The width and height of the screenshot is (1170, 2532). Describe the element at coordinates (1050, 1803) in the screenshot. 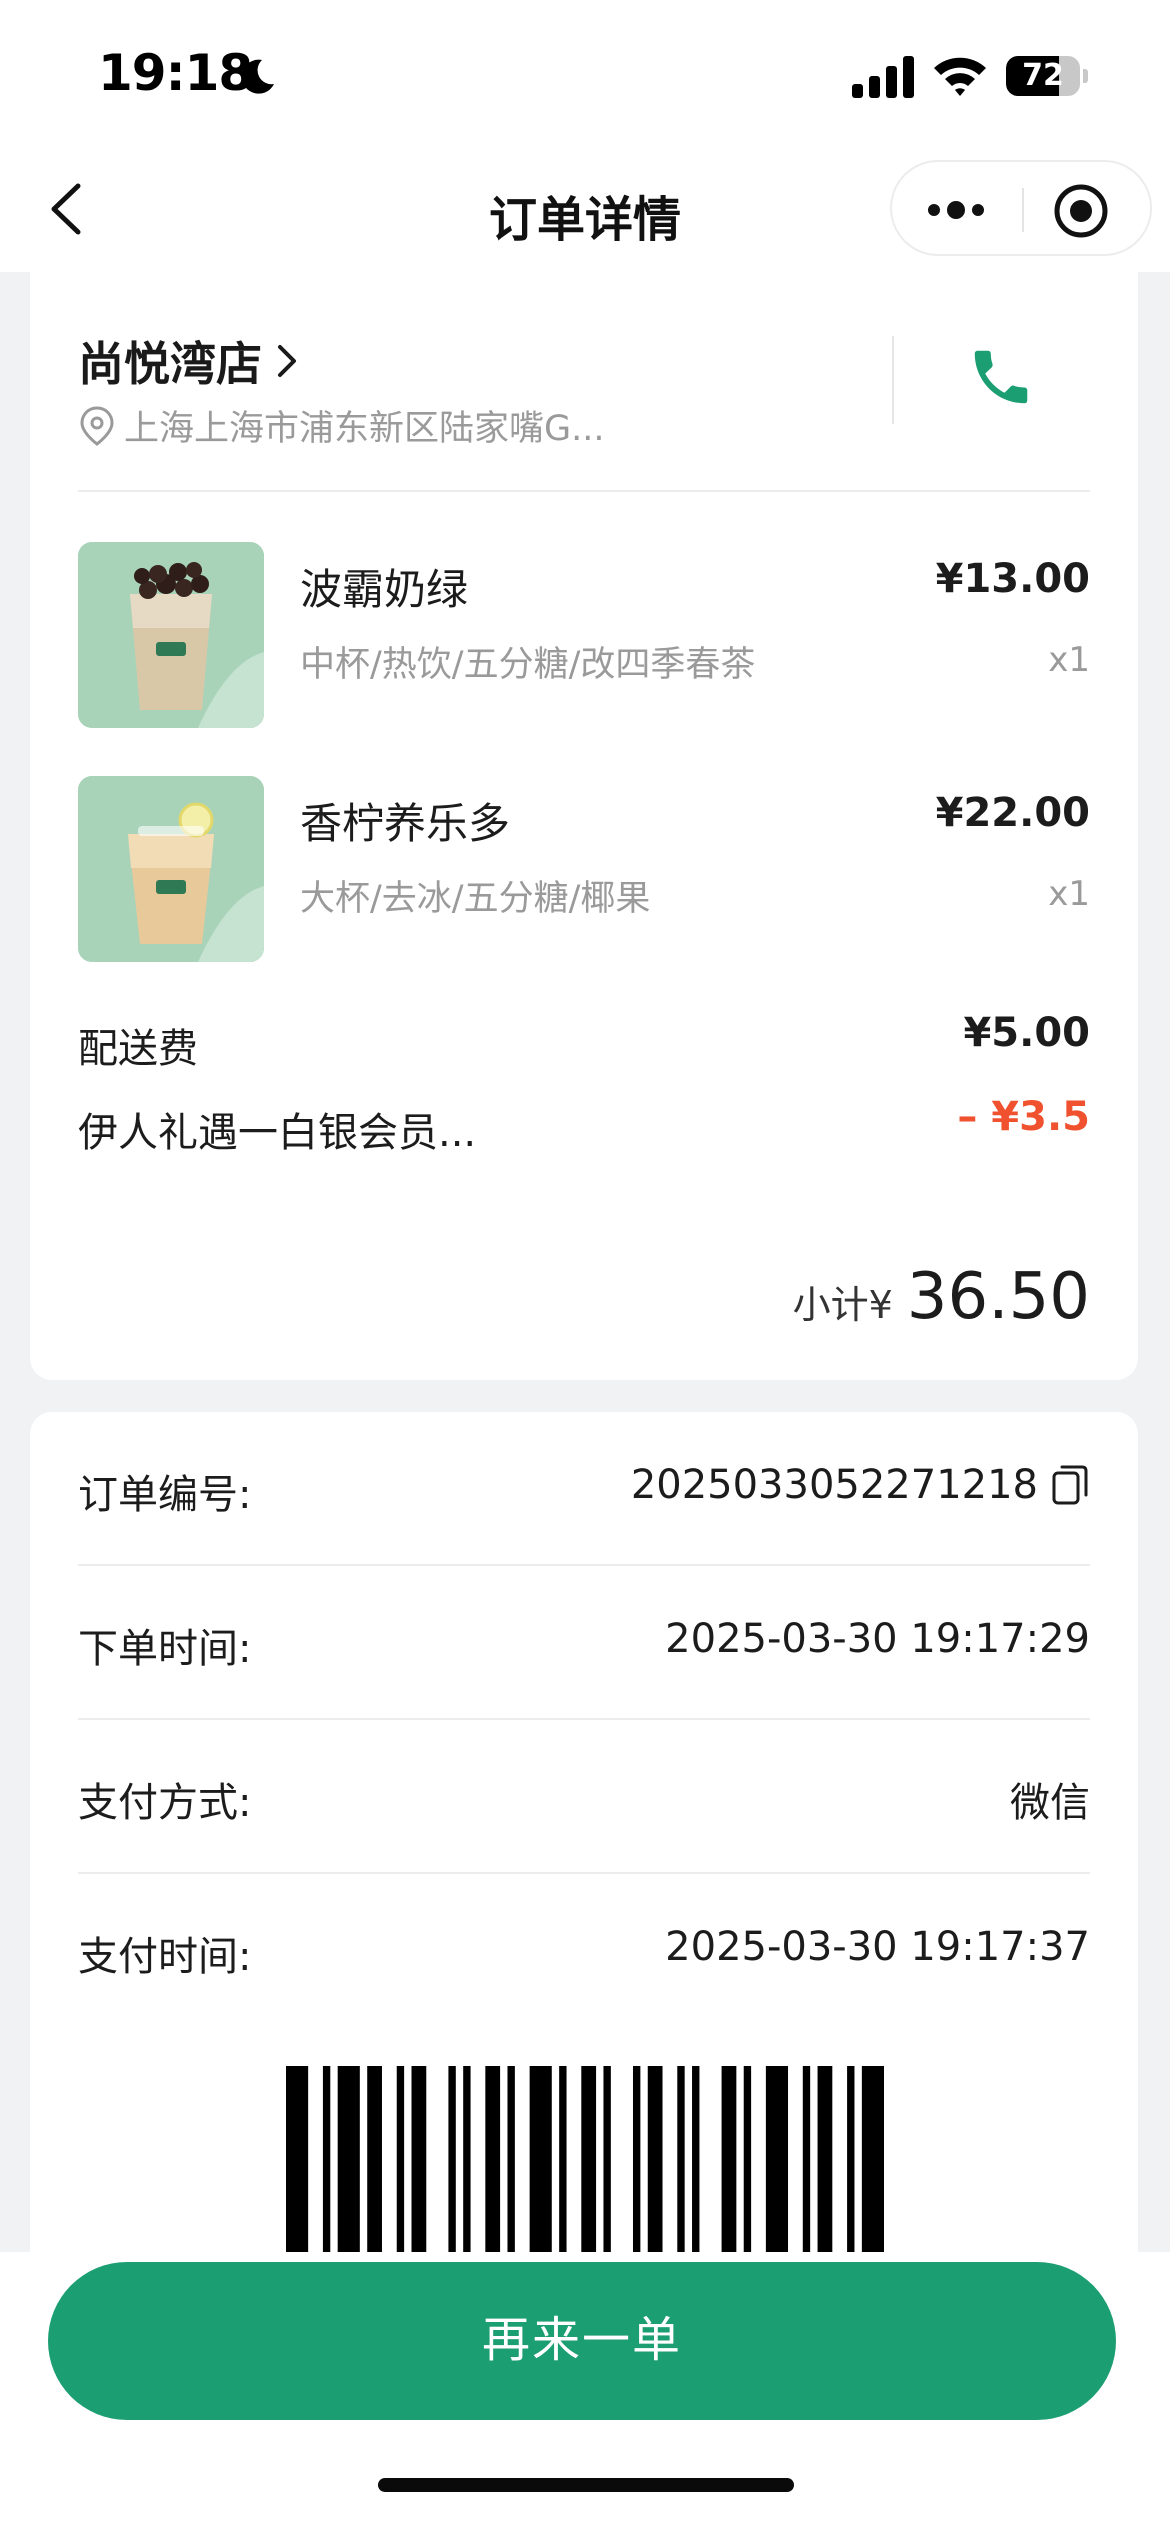

I see `payment-method-value: 微信` at that location.